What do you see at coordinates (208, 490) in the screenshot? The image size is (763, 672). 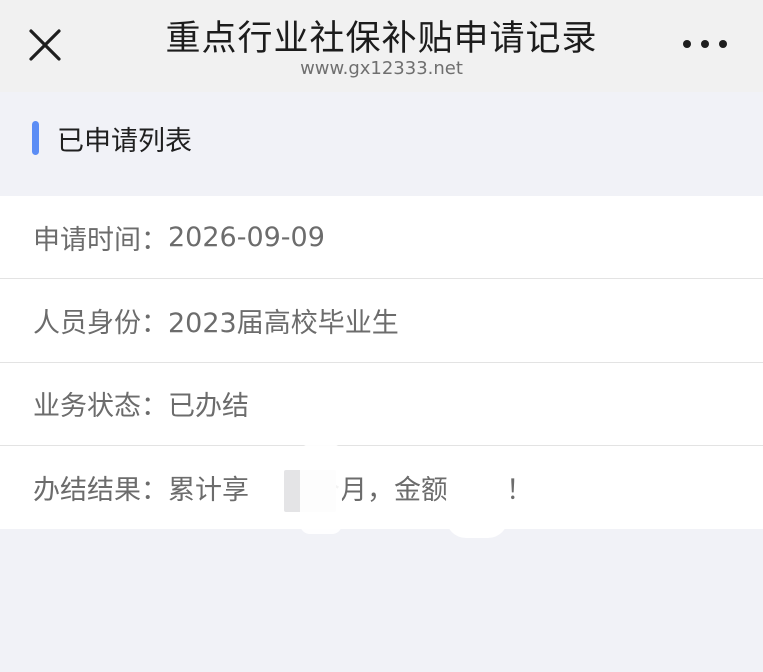 I see `record-value-part: 累计享` at bounding box center [208, 490].